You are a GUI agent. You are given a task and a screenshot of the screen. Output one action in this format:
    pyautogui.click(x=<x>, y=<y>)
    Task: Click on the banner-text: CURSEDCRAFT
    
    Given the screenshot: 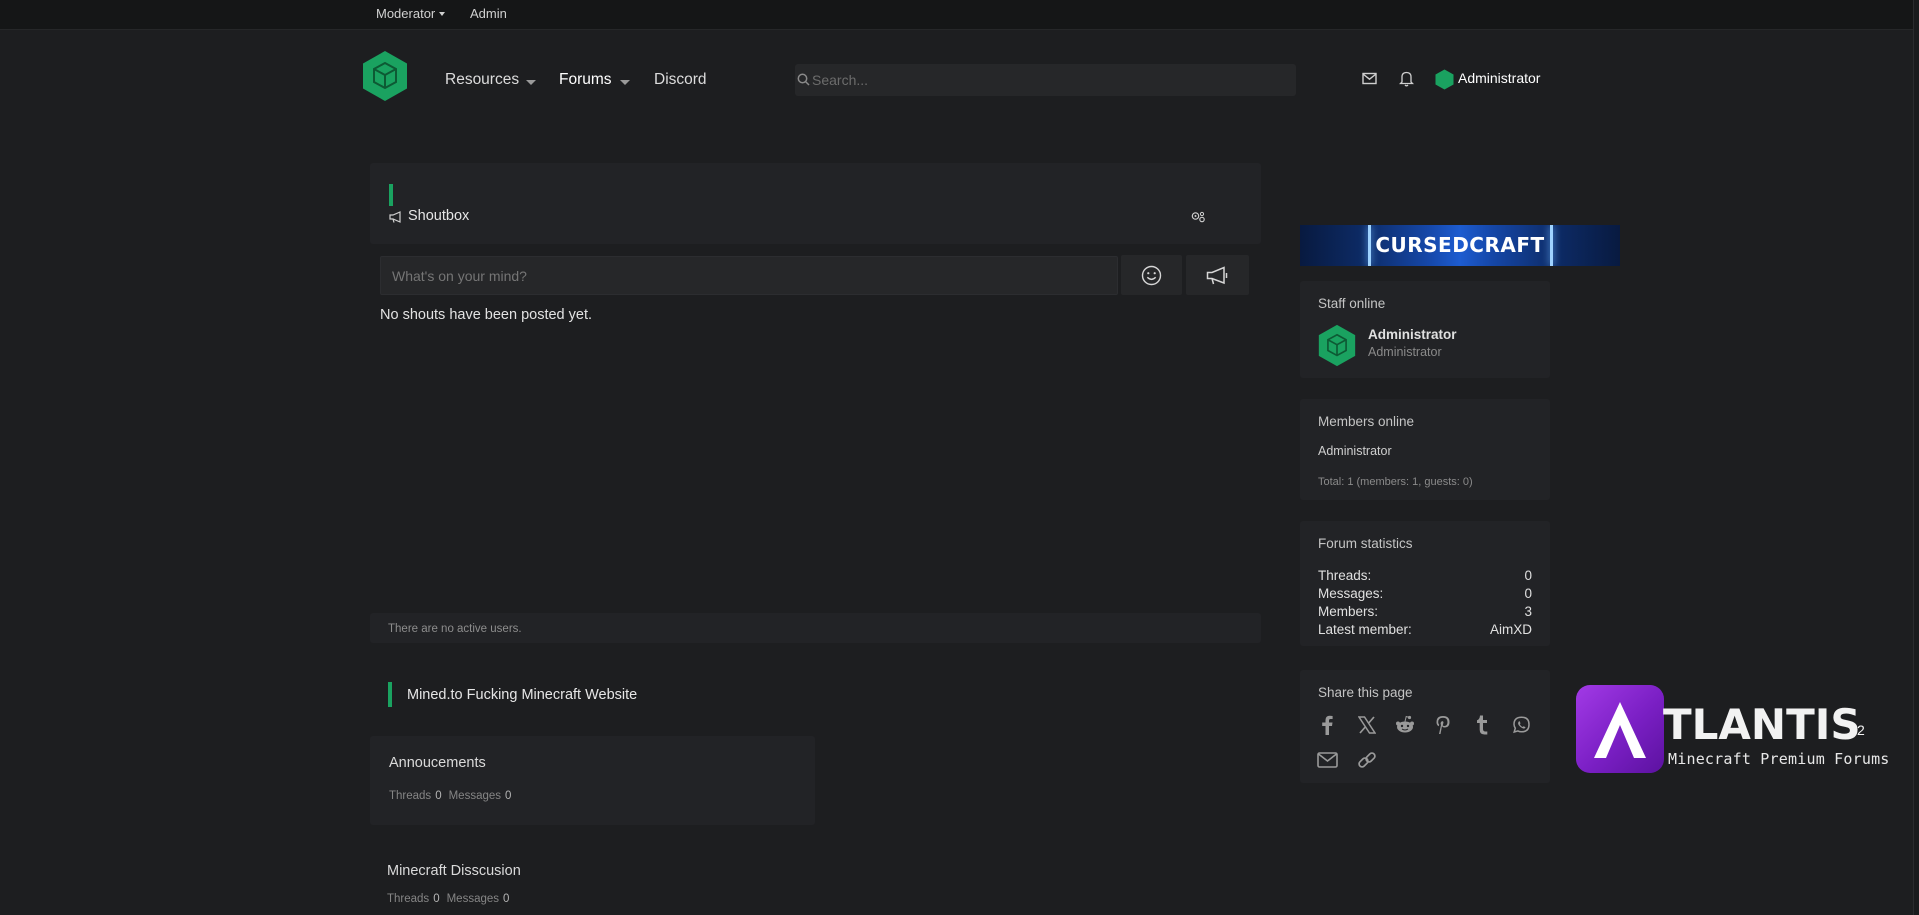 What is the action you would take?
    pyautogui.click(x=1460, y=245)
    